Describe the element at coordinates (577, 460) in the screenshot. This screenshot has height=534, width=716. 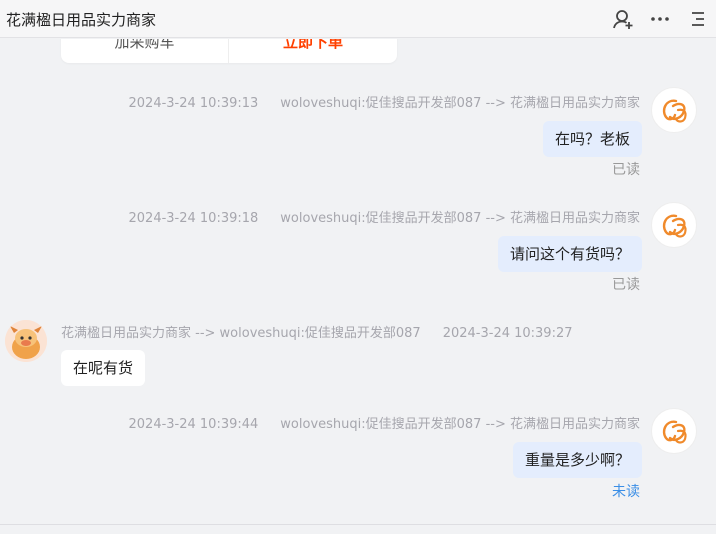
I see `message-bubble: 重量是多少啊？` at that location.